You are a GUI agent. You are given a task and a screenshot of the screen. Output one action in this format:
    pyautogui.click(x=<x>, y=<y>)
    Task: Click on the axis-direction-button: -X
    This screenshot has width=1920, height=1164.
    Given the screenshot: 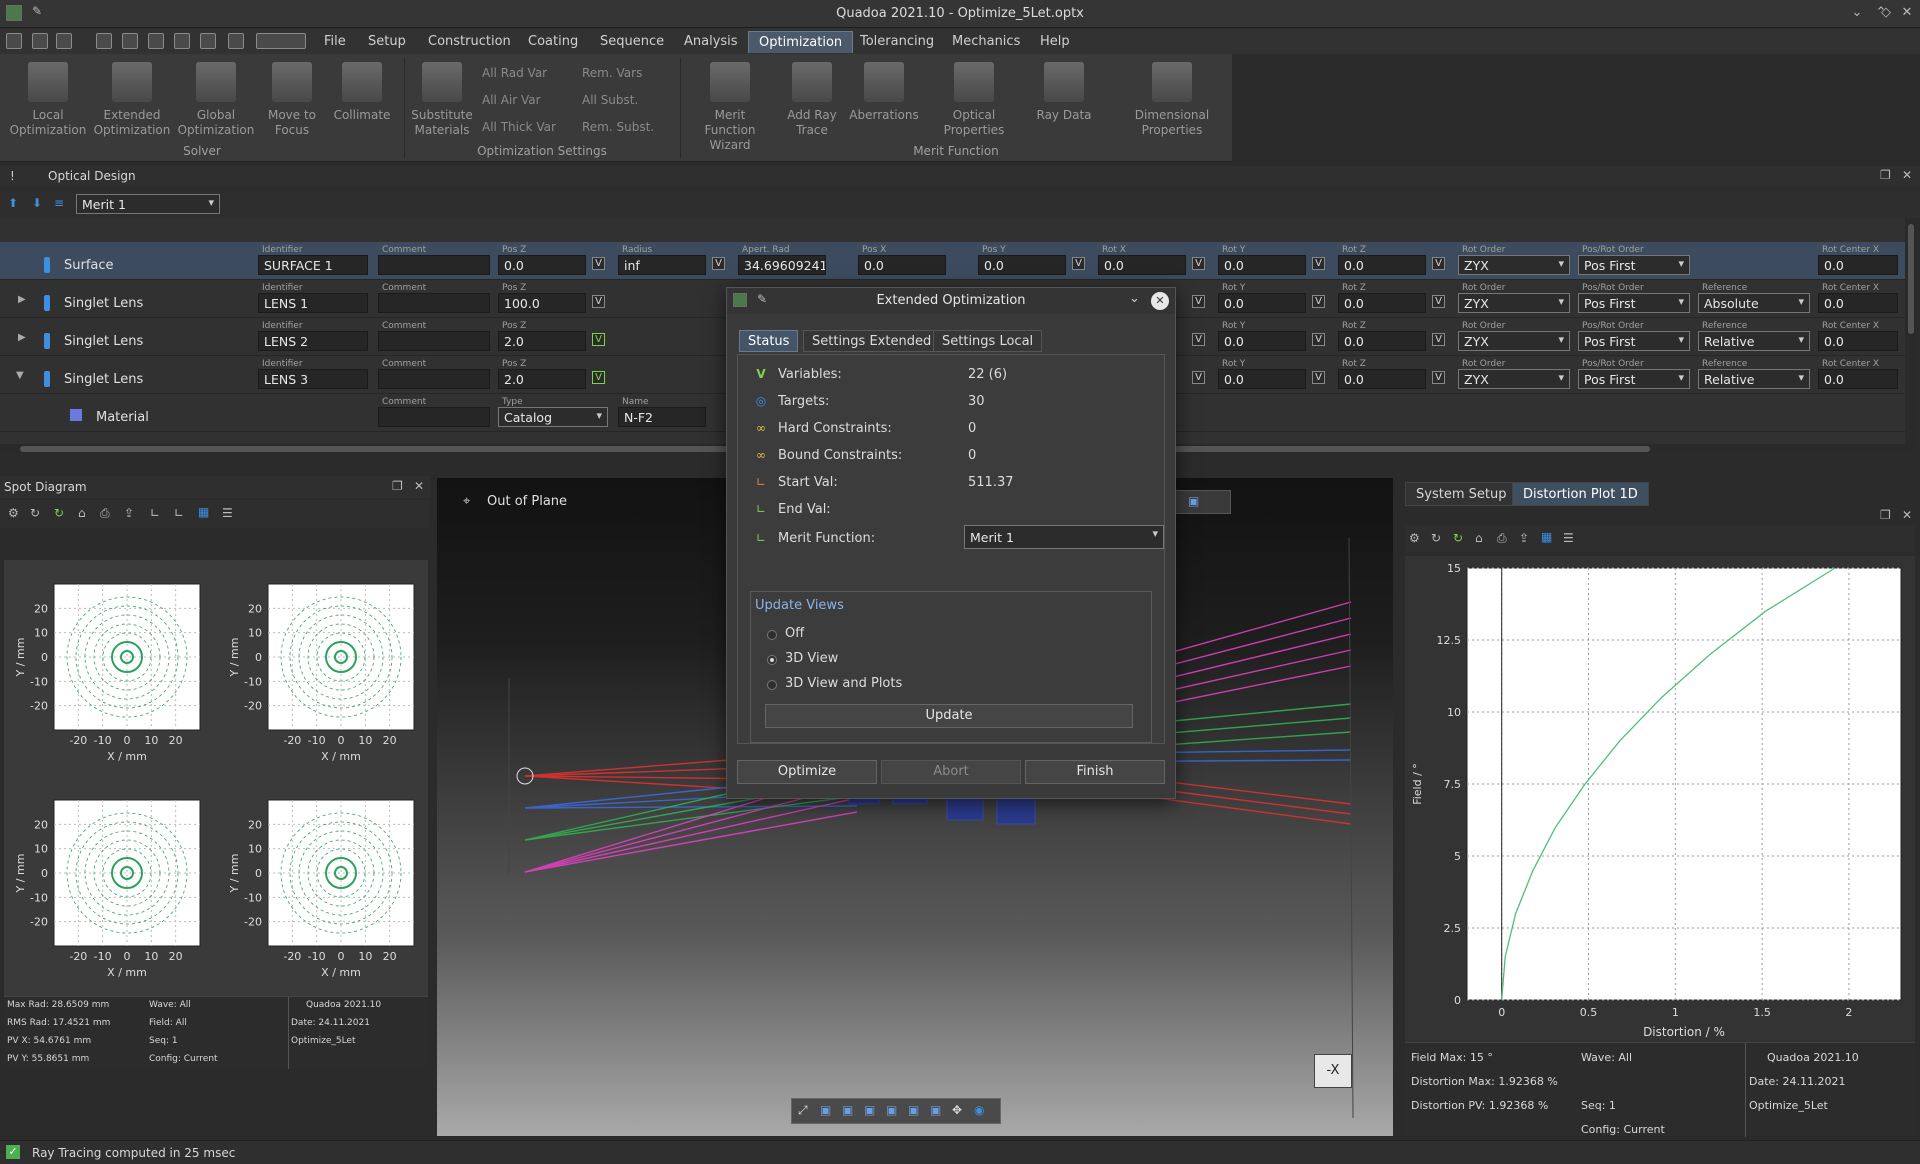 What is the action you would take?
    pyautogui.click(x=1333, y=1071)
    